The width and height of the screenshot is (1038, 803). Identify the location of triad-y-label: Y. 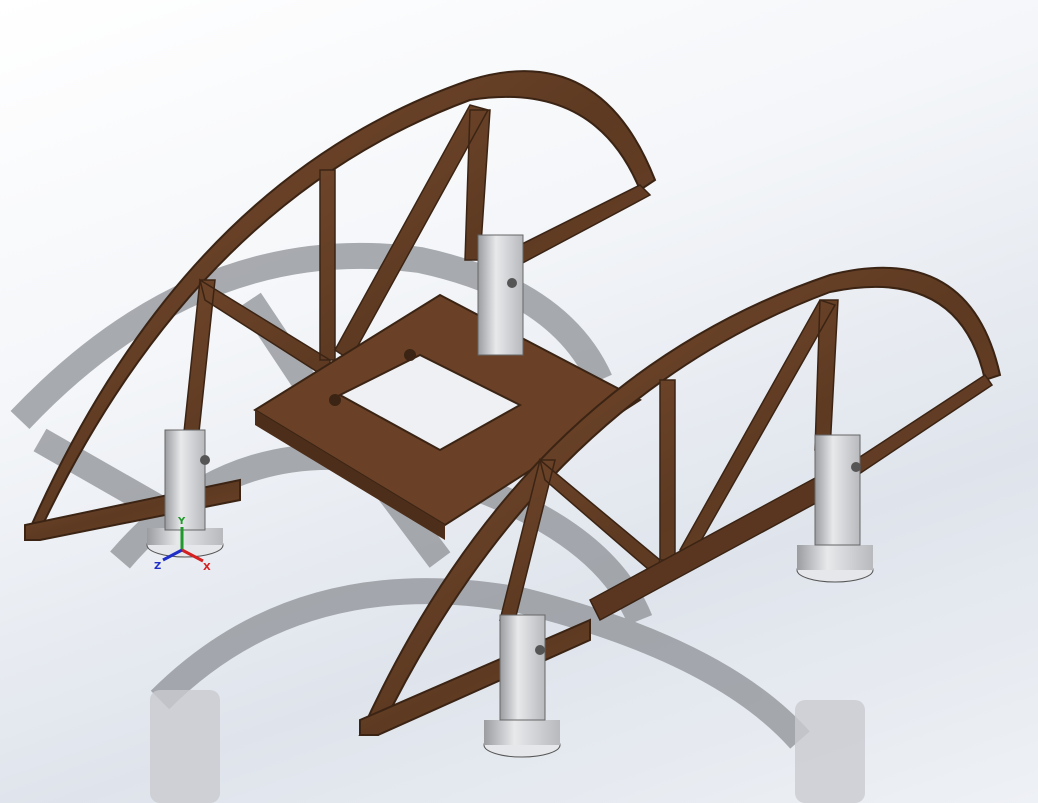
(181, 521).